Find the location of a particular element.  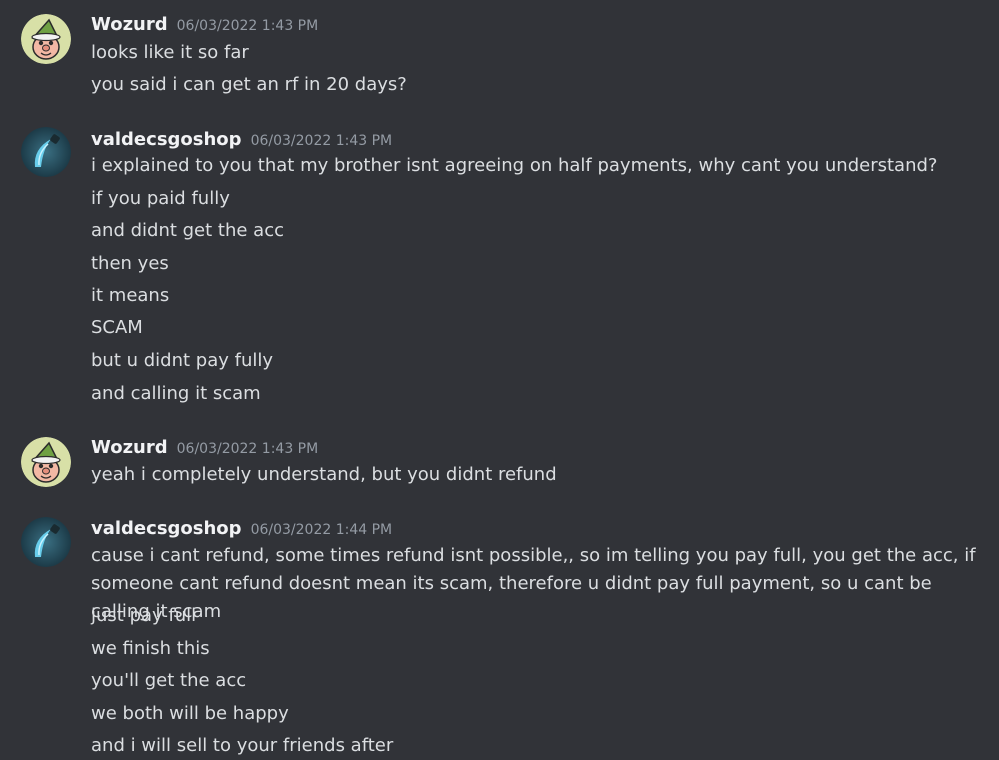

message-text: just pay full is located at coordinates (144, 615).